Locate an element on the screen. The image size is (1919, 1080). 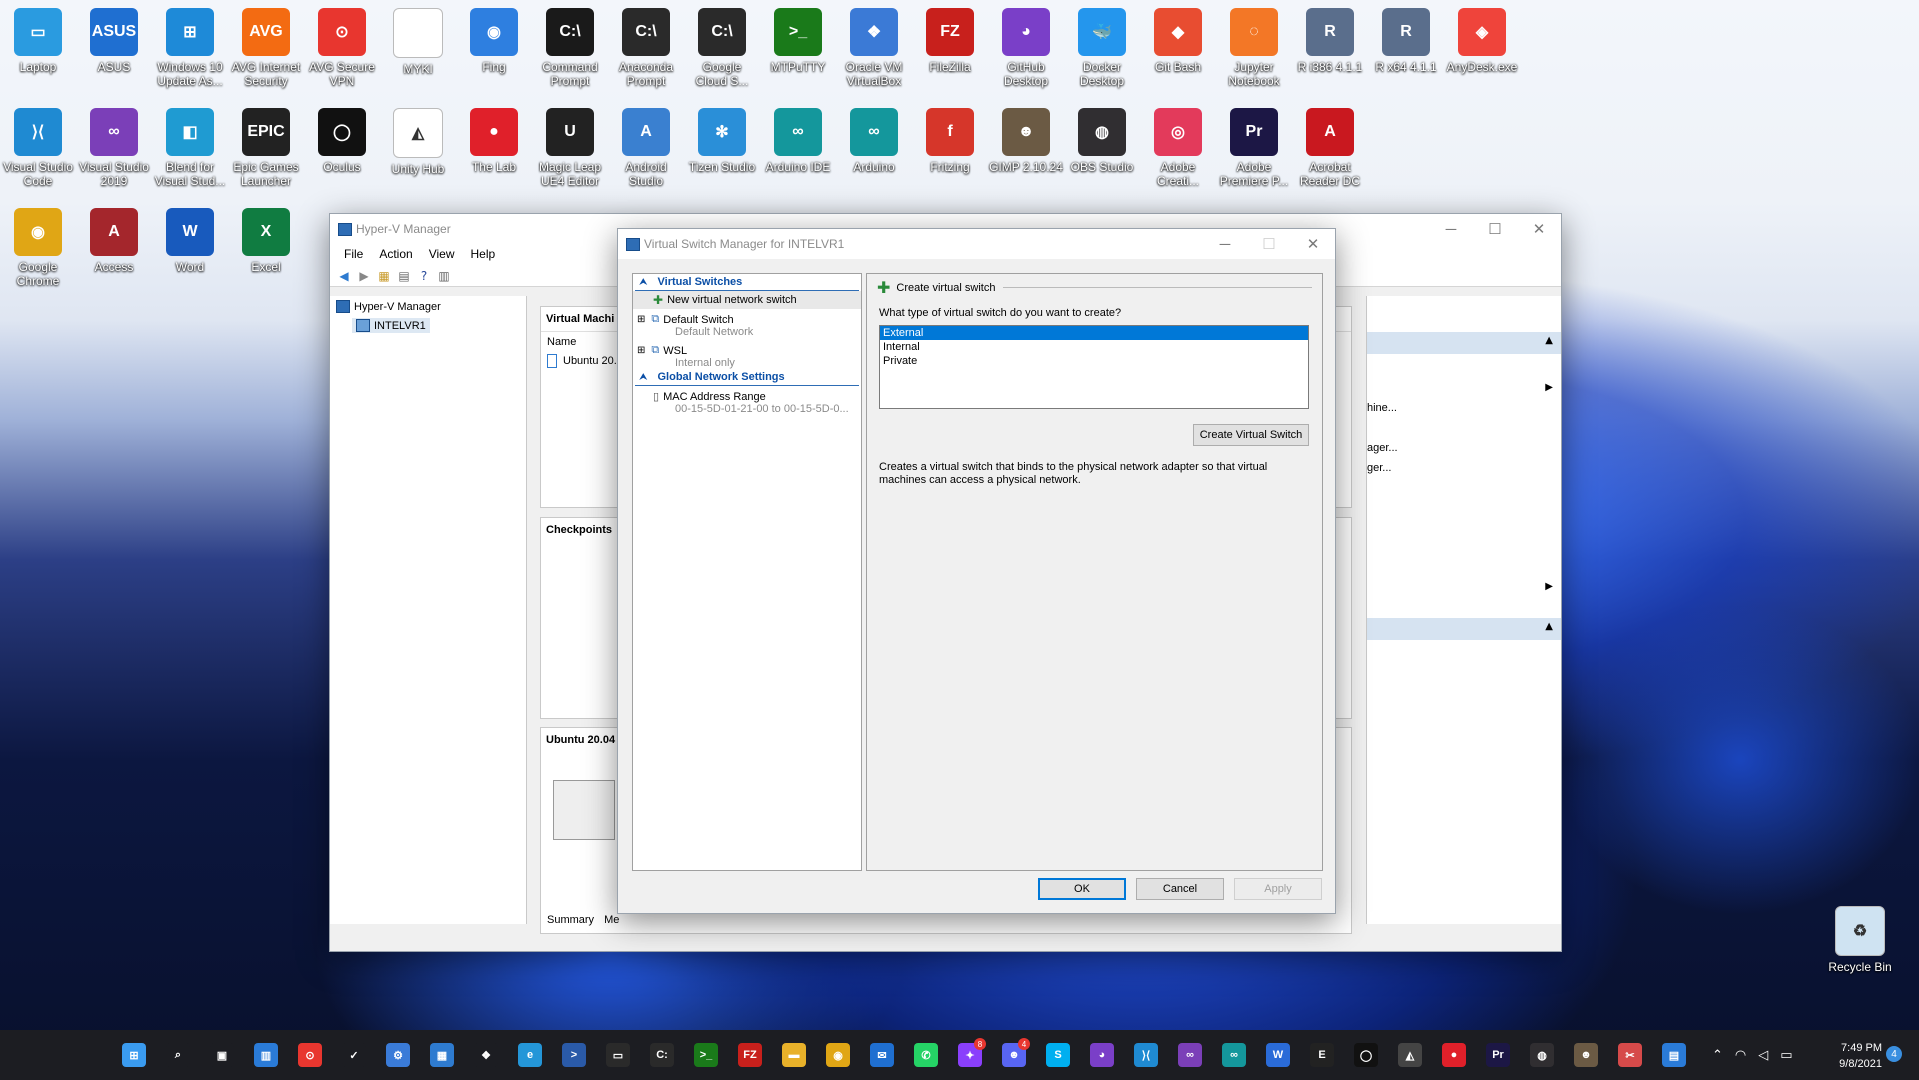
back-arrow-icon: ◀ is located at coordinates (344, 276).